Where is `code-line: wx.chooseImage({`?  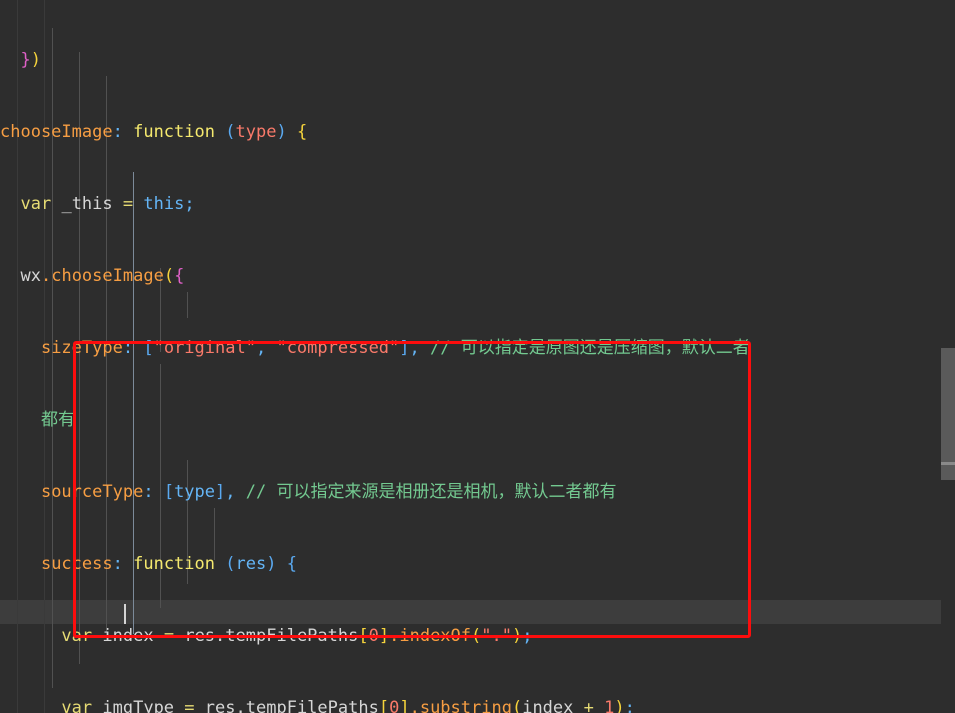
code-line: wx.chooseImage({ is located at coordinates (102, 276).